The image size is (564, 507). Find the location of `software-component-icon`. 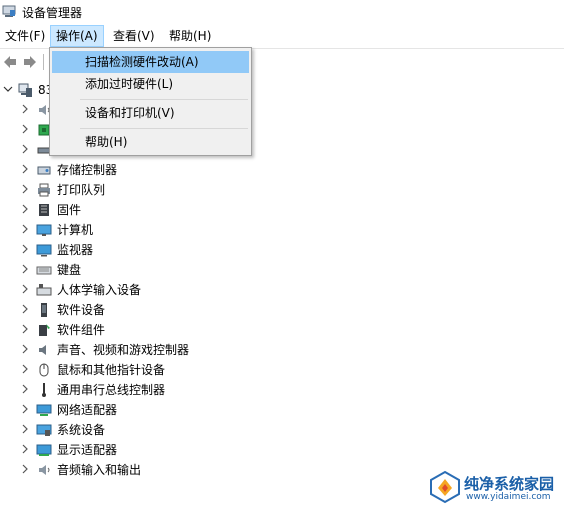

software-component-icon is located at coordinates (44, 330).